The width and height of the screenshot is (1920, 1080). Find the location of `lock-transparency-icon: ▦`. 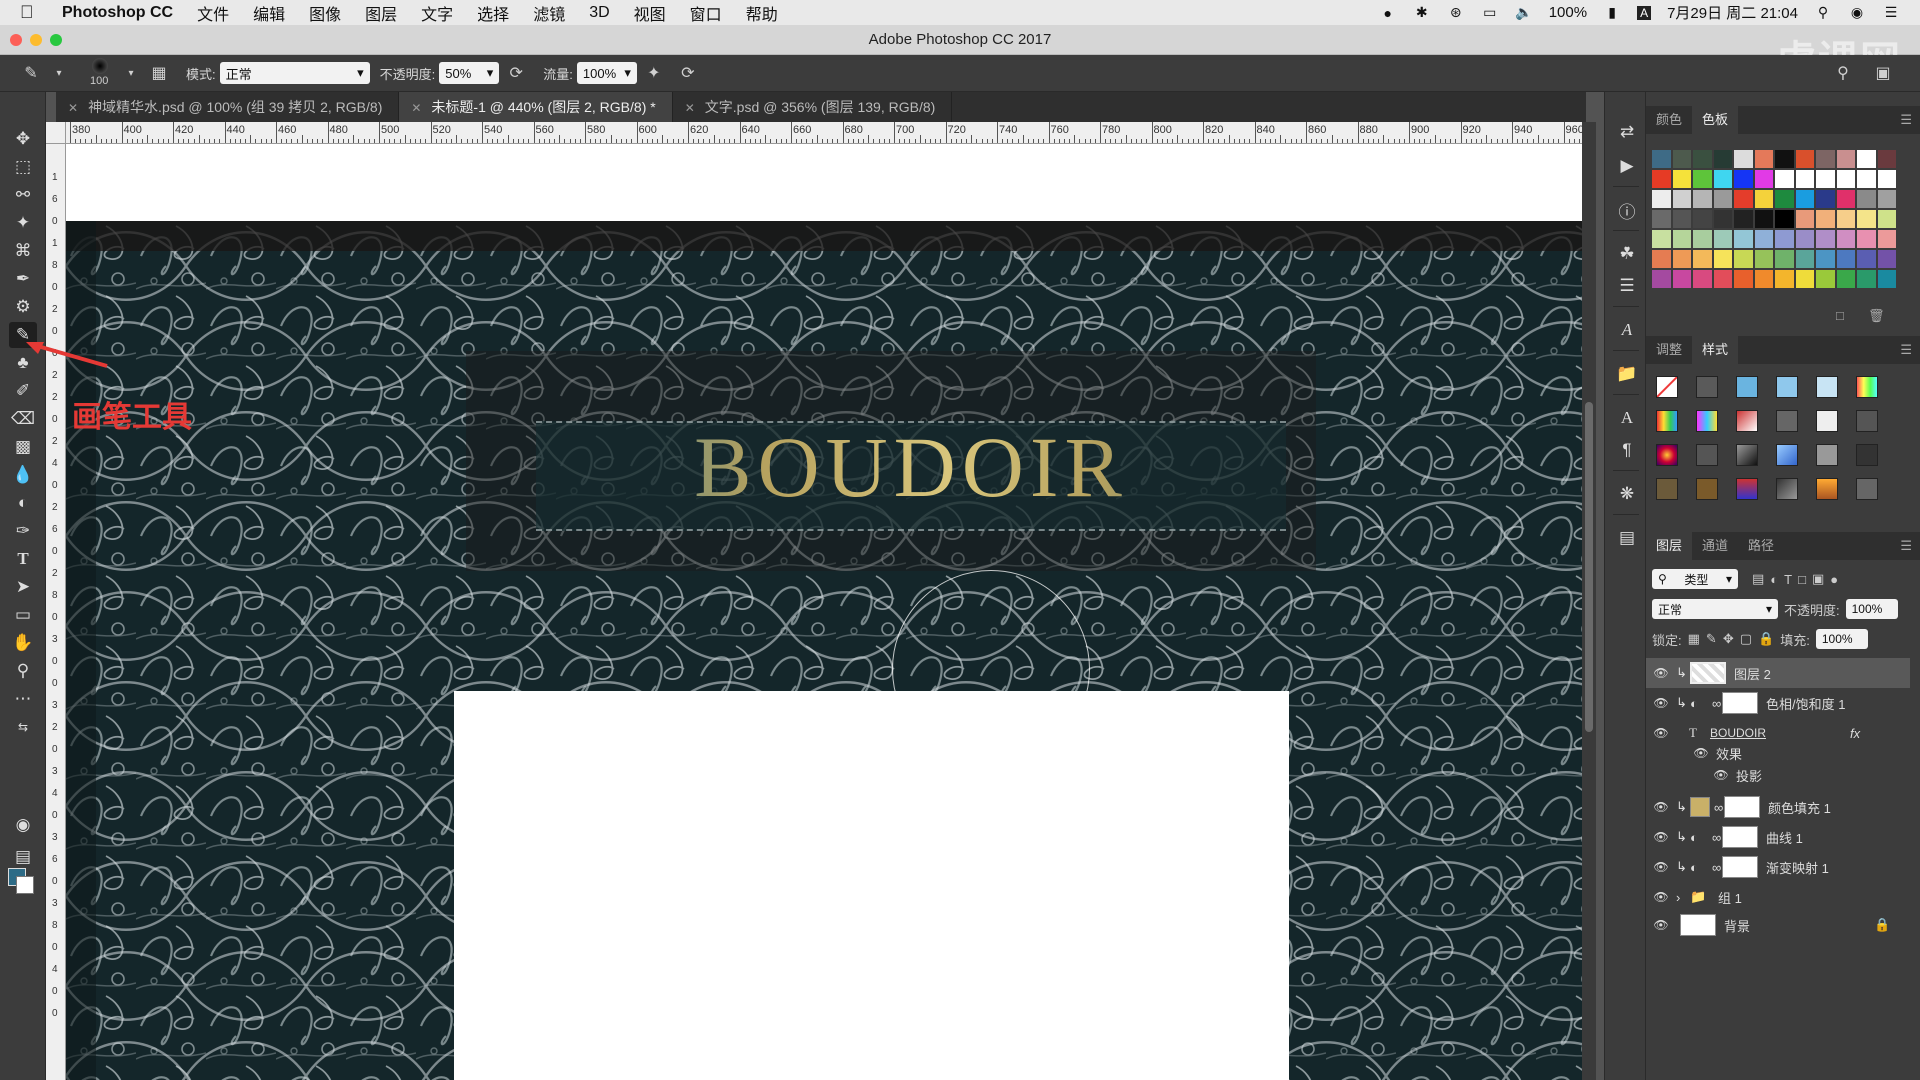

lock-transparency-icon: ▦ is located at coordinates (1694, 639).